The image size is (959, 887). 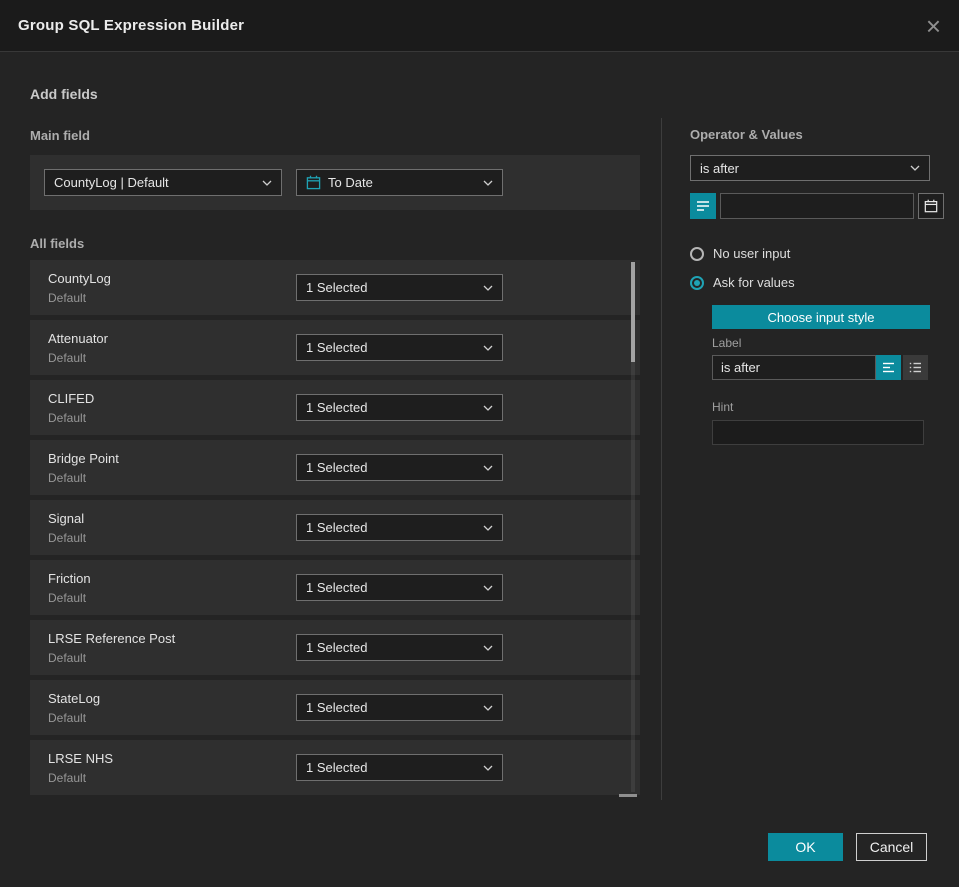 I want to click on date-dropdown-value: To Date, so click(x=350, y=182).